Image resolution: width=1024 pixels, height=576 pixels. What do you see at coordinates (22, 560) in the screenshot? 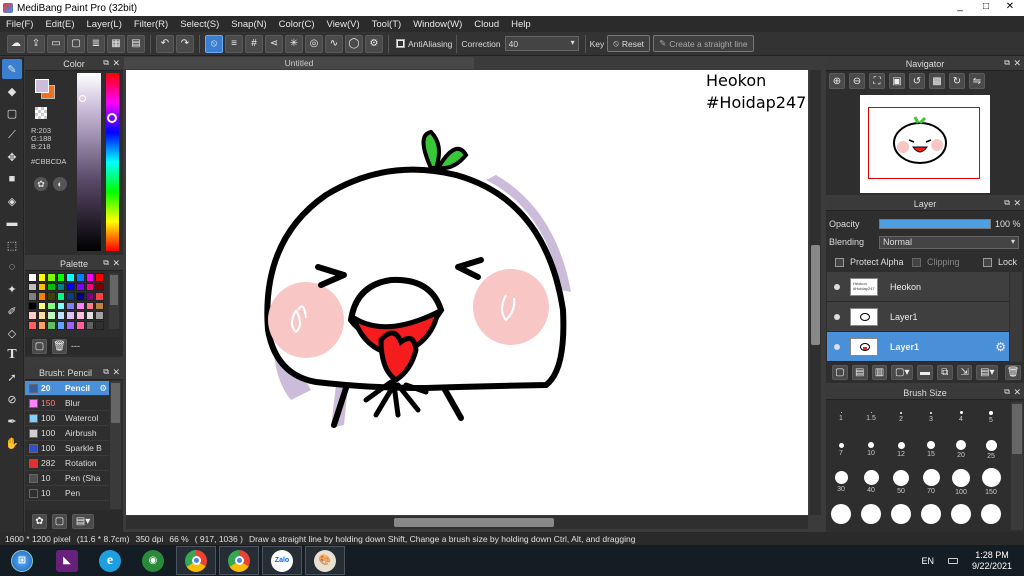
I see `start-button: ⊞` at bounding box center [22, 560].